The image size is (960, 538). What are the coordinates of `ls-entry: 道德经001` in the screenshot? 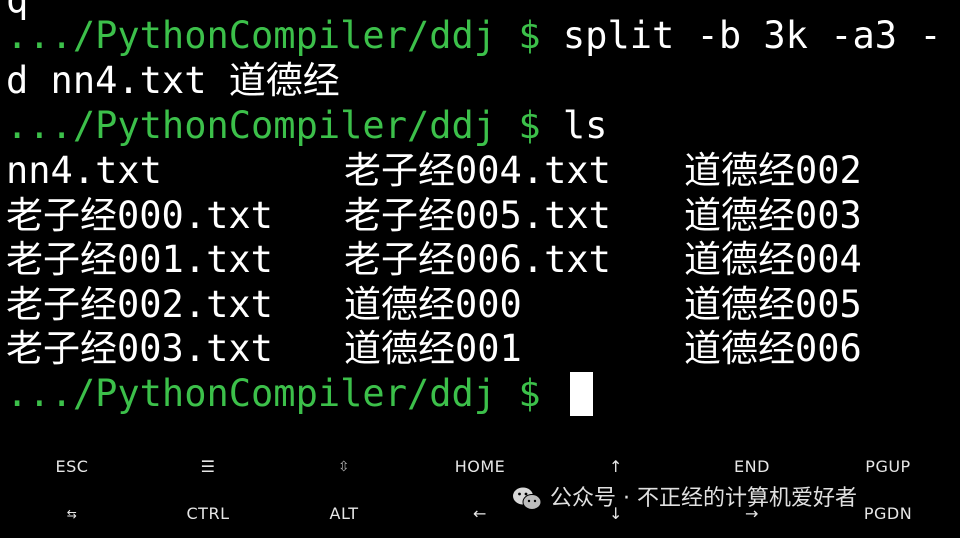 It's located at (433, 348).